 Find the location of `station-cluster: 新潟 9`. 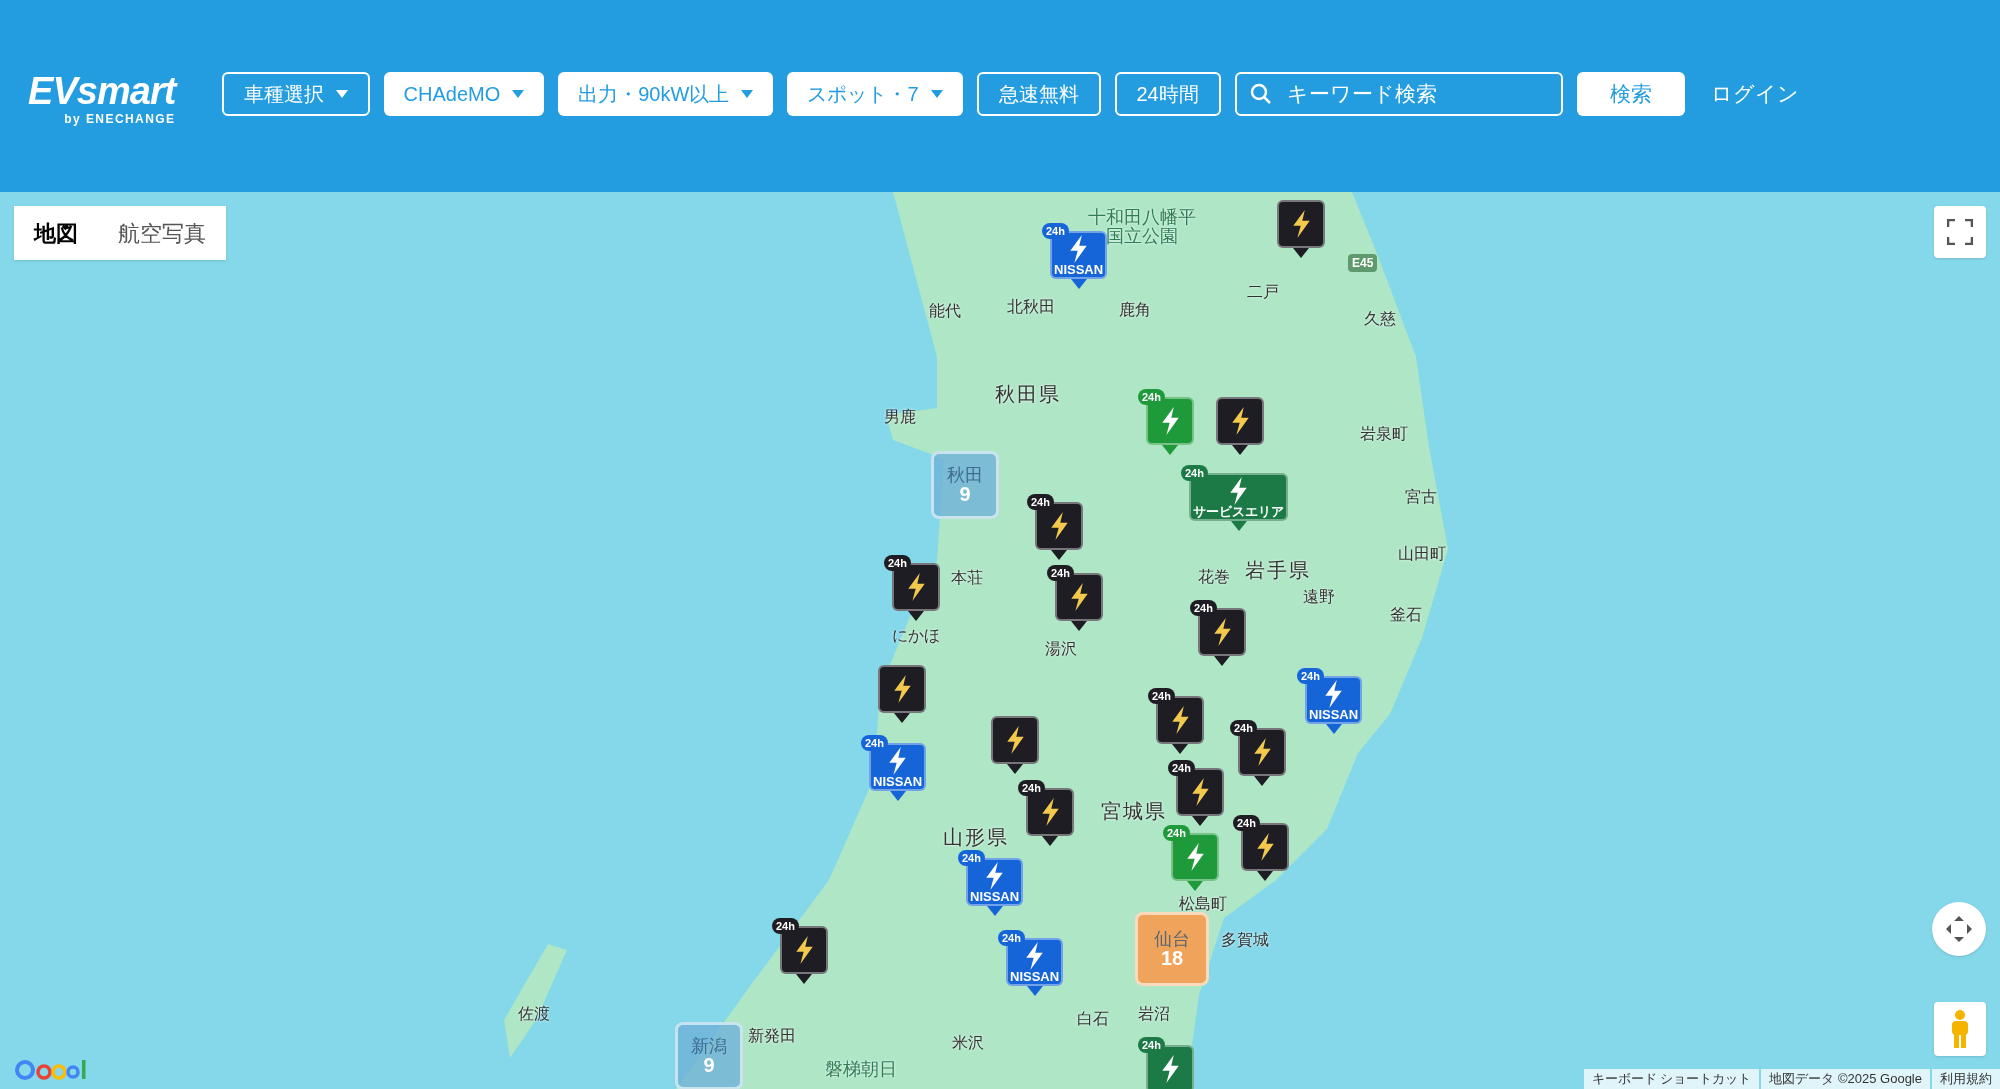

station-cluster: 新潟 9 is located at coordinates (709, 1055).